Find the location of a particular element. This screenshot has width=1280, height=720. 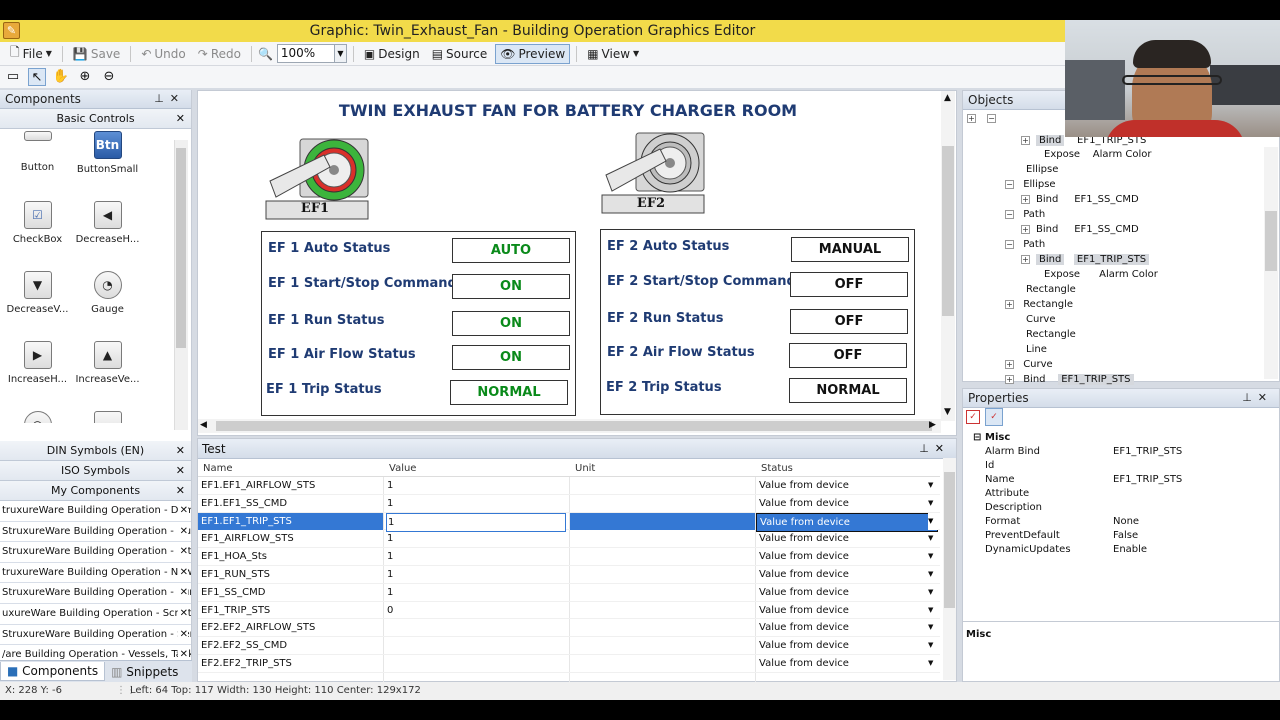

property-row: Alarm Bind EF1_TRIP_STS is located at coordinates (1121, 452).